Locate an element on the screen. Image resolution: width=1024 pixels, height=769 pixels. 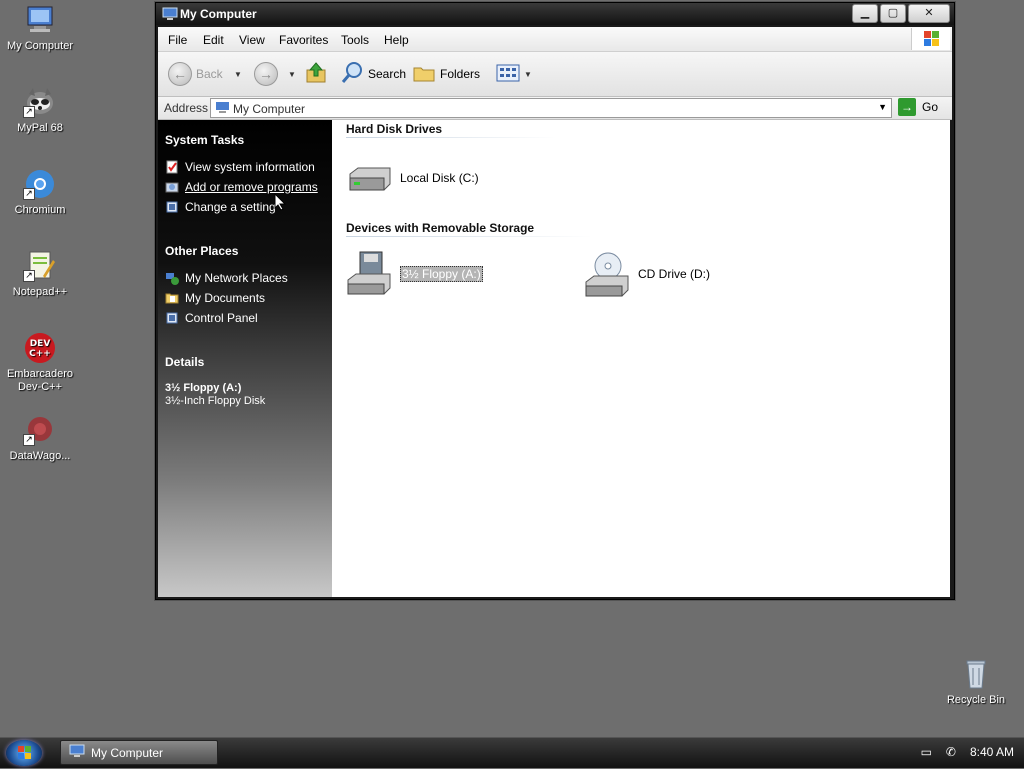
mouse-cursor-icon is located at coordinates (280, 202).